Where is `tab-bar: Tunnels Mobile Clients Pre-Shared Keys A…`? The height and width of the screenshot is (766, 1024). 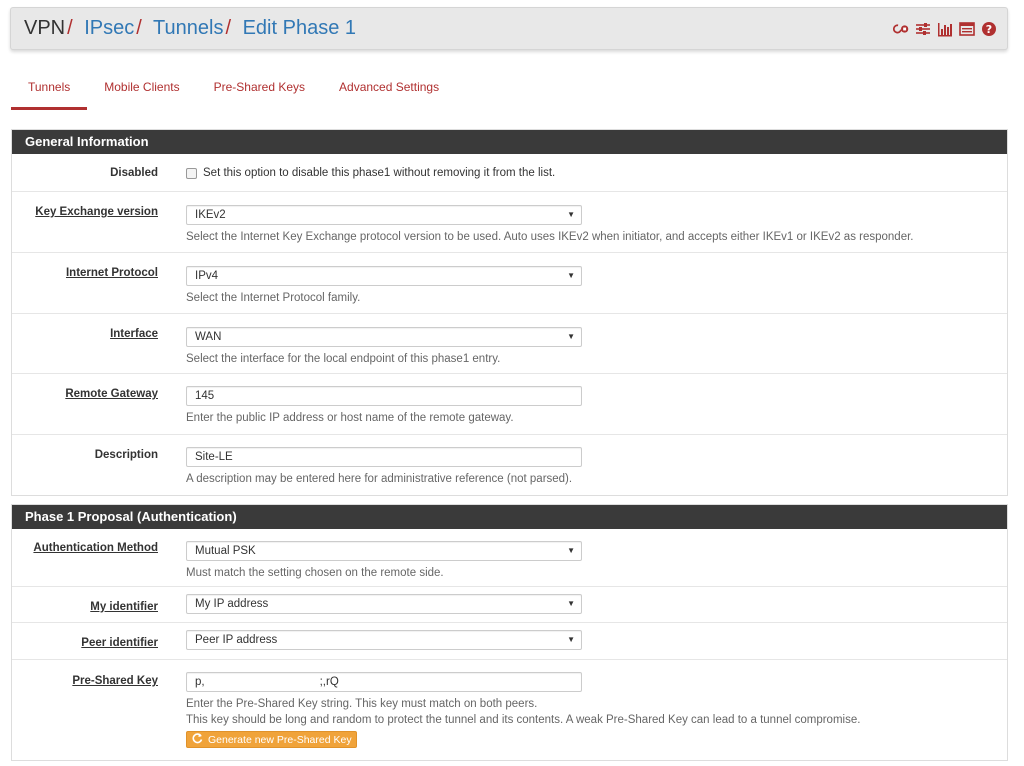
tab-bar: Tunnels Mobile Clients Pre-Shared Keys A… is located at coordinates (233, 90).